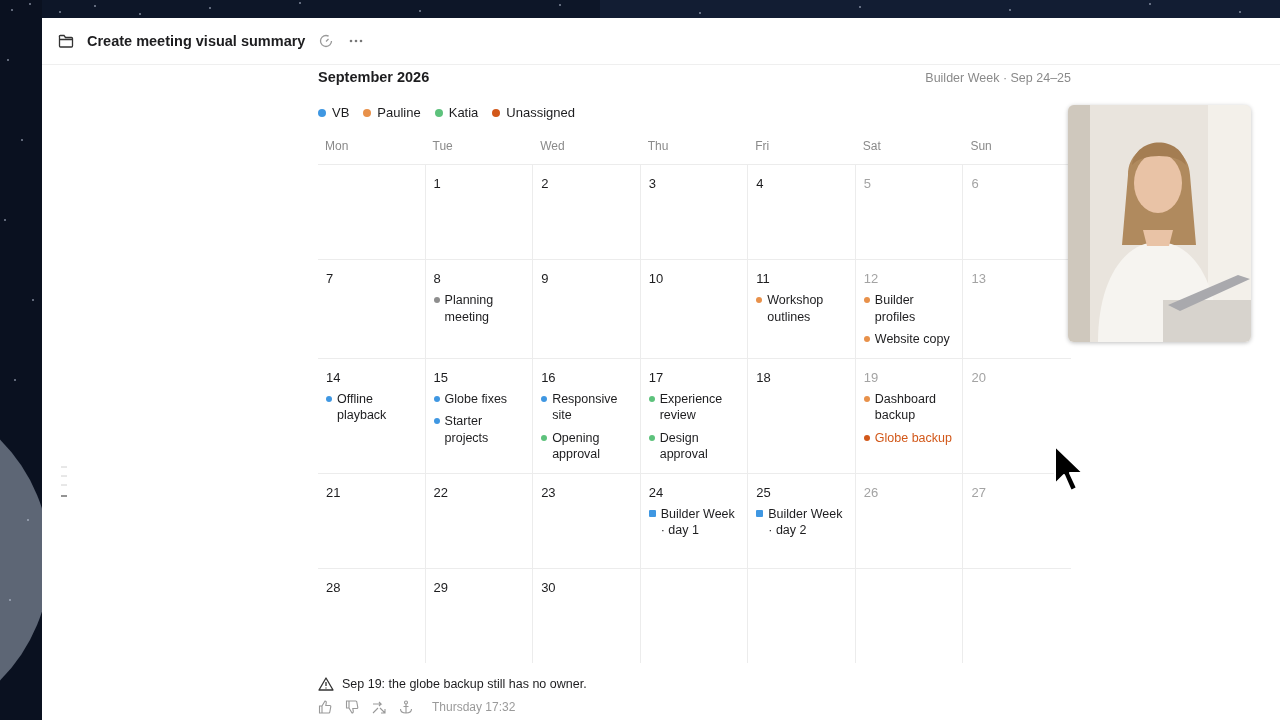 The image size is (1280, 720). What do you see at coordinates (333, 377) in the screenshot?
I see `day-number: 14` at bounding box center [333, 377].